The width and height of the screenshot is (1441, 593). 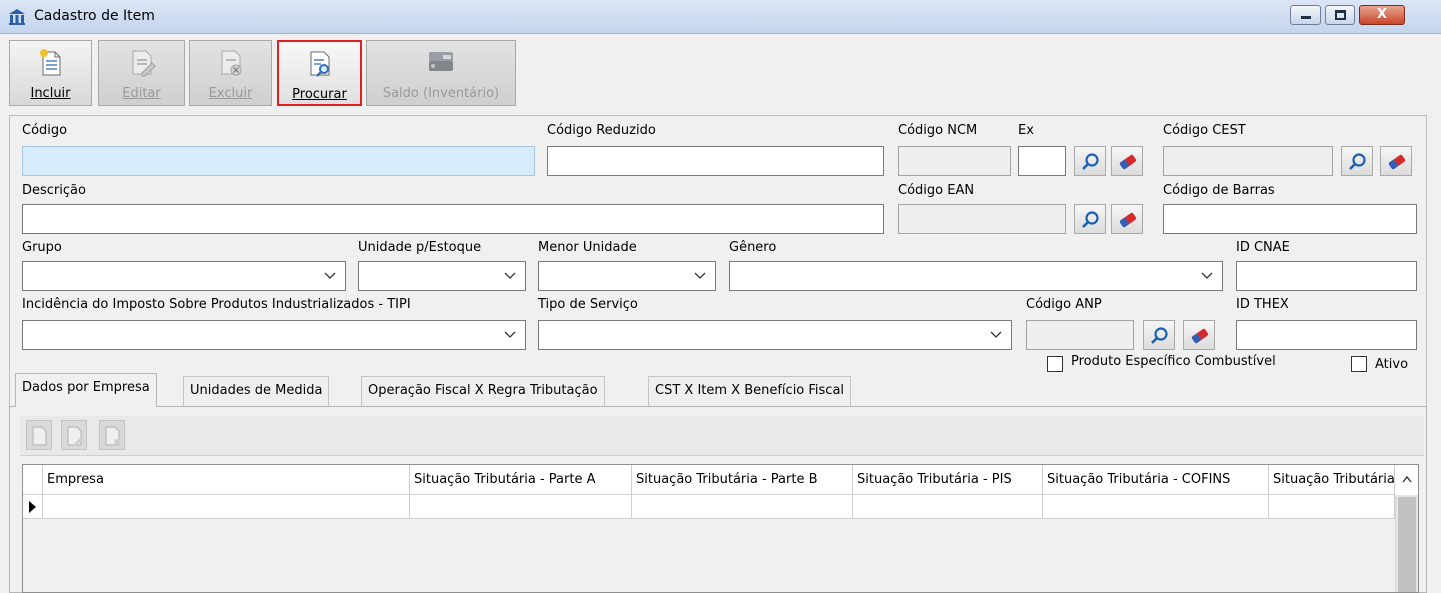 I want to click on codigo-anp-label: Código ANP, so click(x=1064, y=304).